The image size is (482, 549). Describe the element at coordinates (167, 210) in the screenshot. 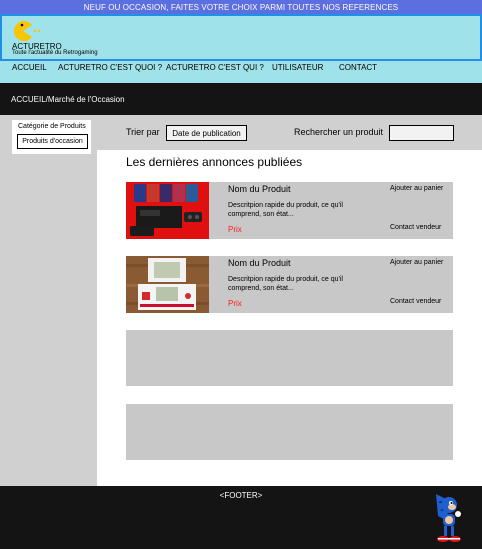

I see `product-image-console-games` at that location.